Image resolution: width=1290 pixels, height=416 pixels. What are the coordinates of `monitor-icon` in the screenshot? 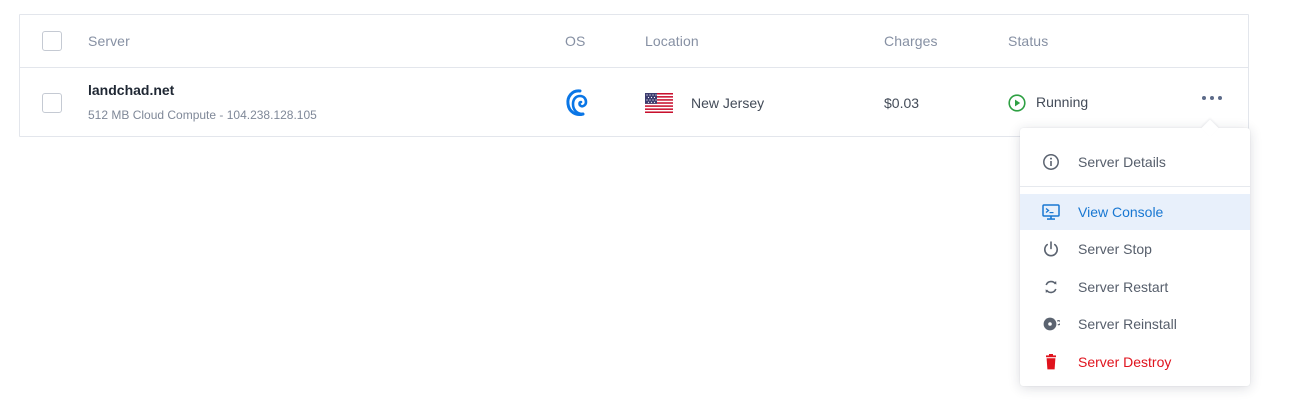 It's located at (1051, 212).